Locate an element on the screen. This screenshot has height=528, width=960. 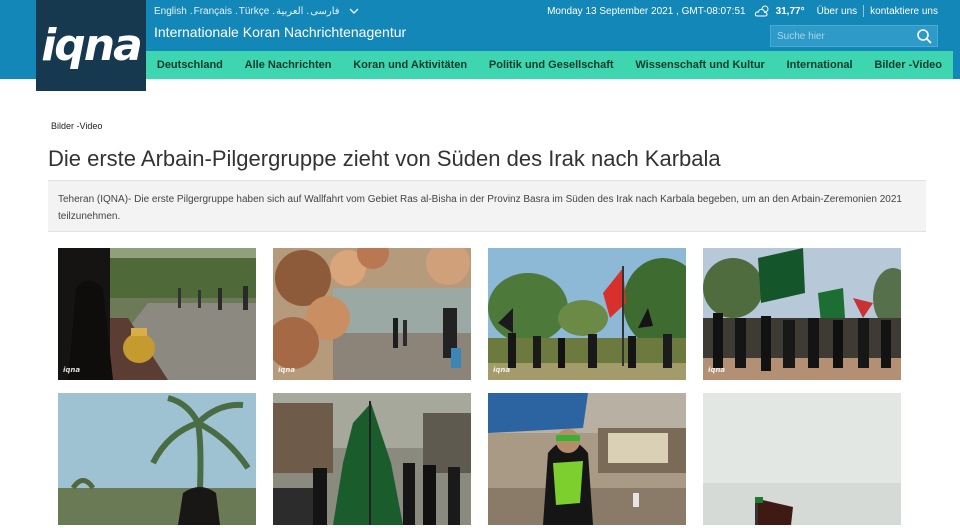
nav-item-alle-nachrichten: Alle Nachrichten is located at coordinates (288, 65).